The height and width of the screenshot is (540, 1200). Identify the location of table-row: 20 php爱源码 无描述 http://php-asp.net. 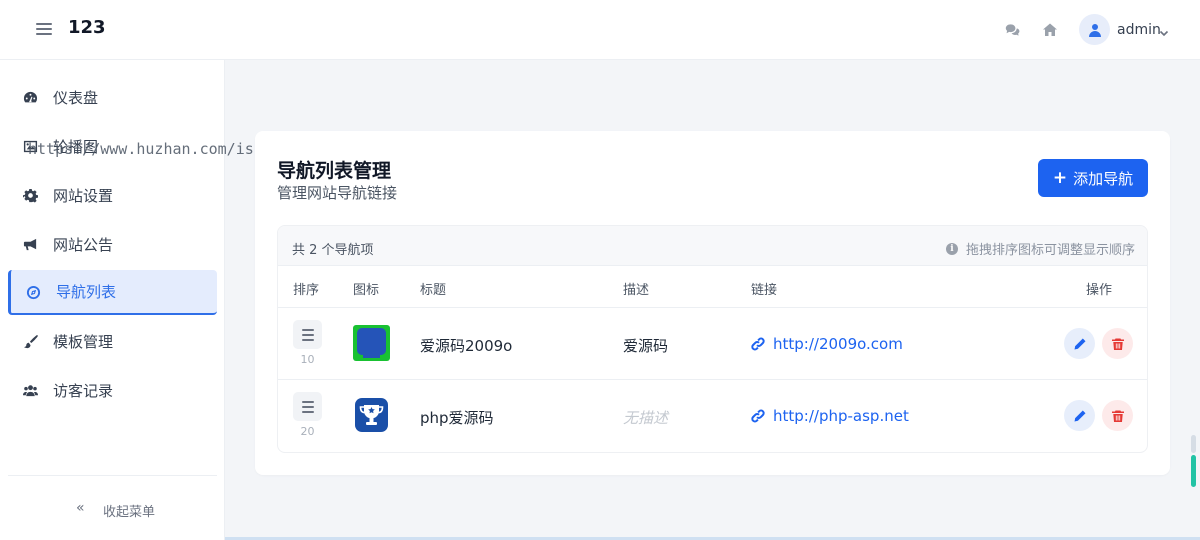
(712, 416).